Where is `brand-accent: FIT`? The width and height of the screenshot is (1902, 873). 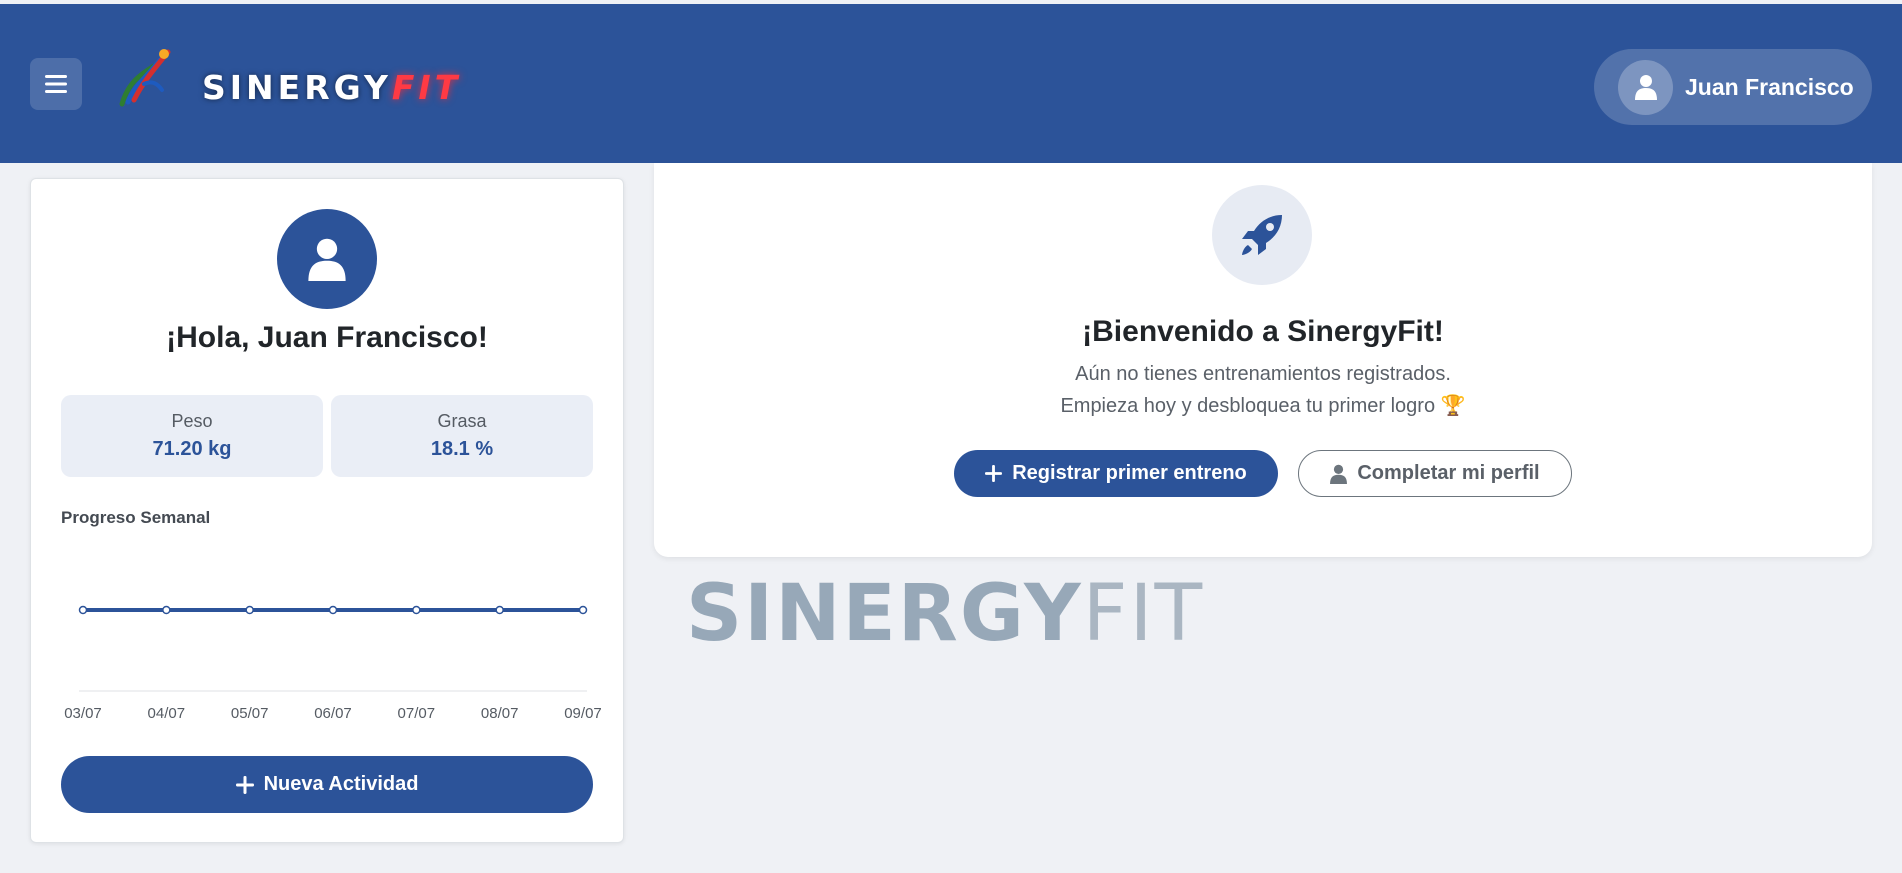
brand-accent: FIT is located at coordinates (426, 87).